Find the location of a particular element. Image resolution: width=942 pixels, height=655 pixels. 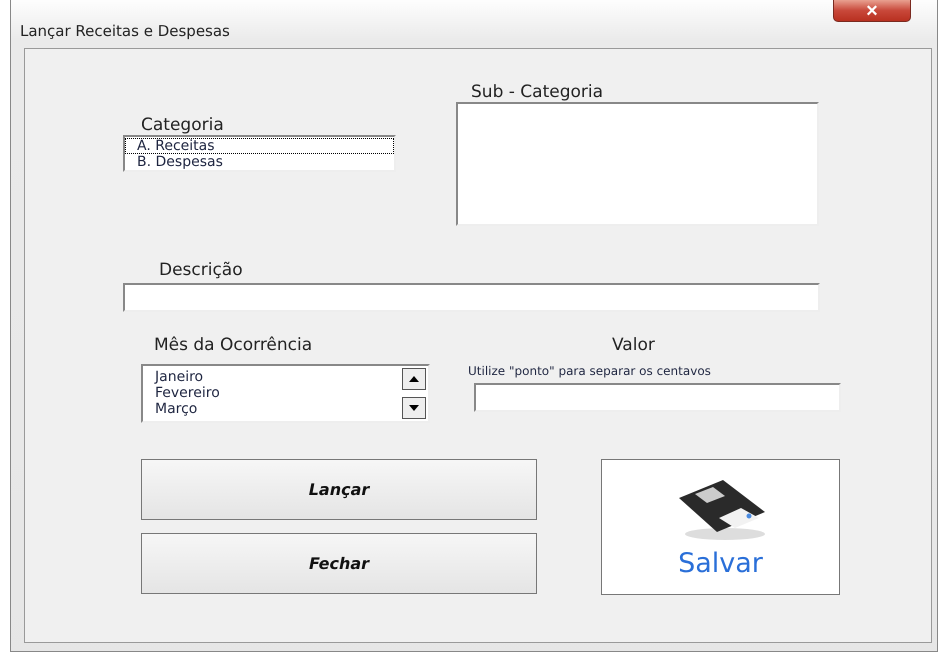

up-arrow-icon is located at coordinates (414, 379).